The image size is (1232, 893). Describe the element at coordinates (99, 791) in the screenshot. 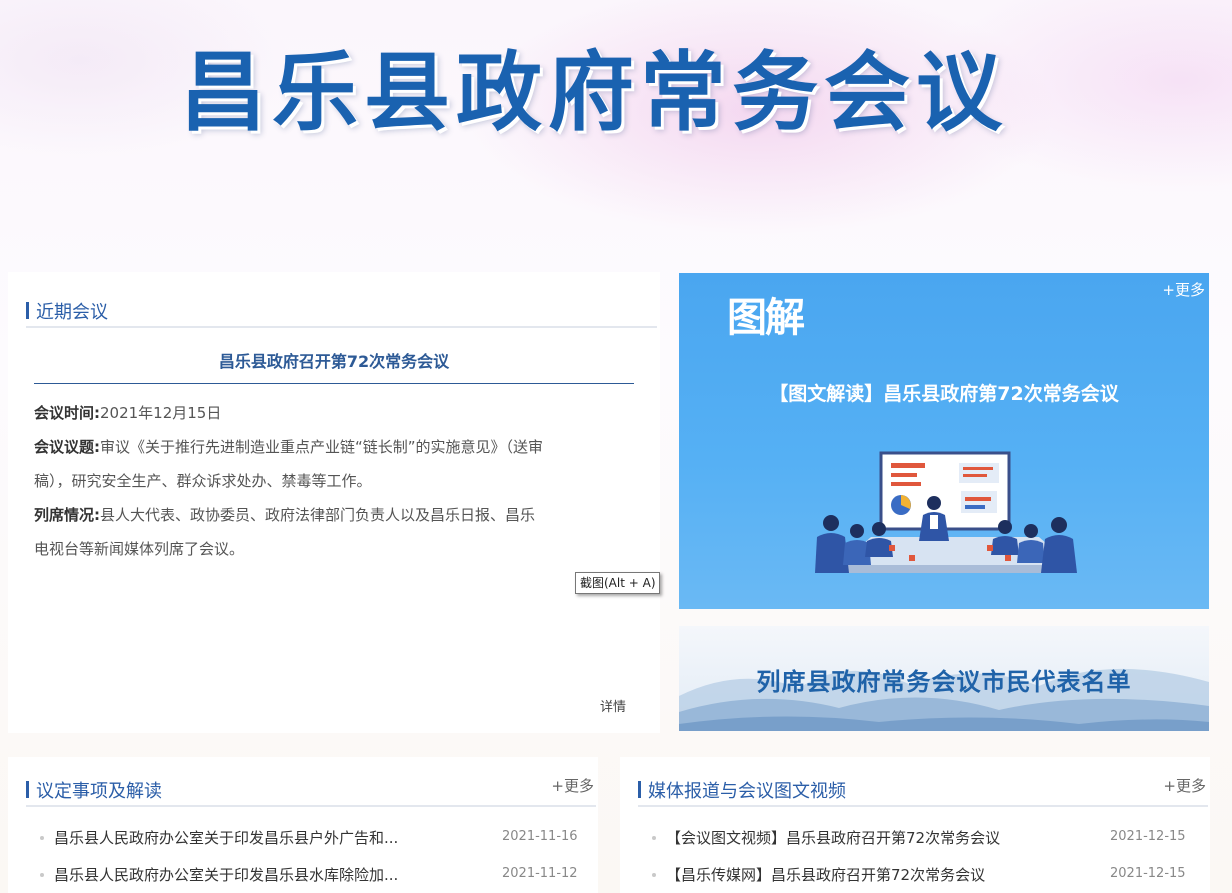

I see `decisions-heading: 议定事项及解读` at that location.